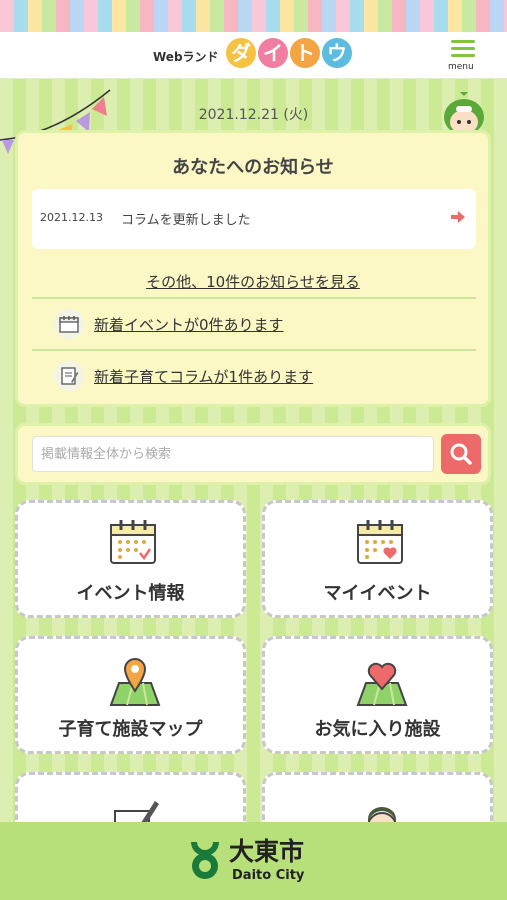 This screenshot has height=900, width=507. What do you see at coordinates (189, 324) in the screenshot?
I see `new-events-link: 新着イベントが0件あります` at bounding box center [189, 324].